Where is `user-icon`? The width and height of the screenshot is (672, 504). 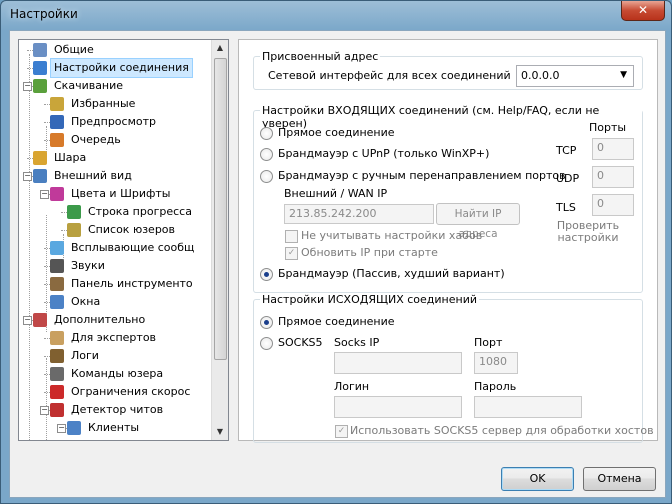 user-icon is located at coordinates (40, 50).